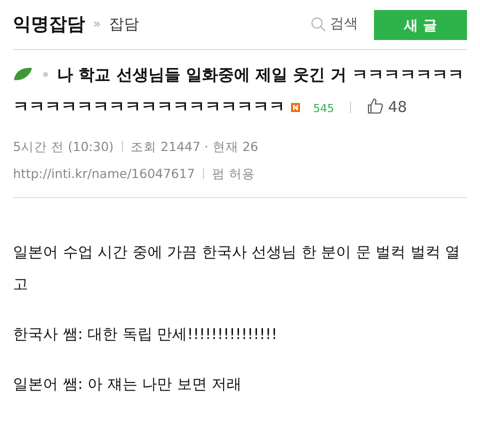 The image size is (480, 433). What do you see at coordinates (45, 74) in the screenshot?
I see `bullet-icon` at bounding box center [45, 74].